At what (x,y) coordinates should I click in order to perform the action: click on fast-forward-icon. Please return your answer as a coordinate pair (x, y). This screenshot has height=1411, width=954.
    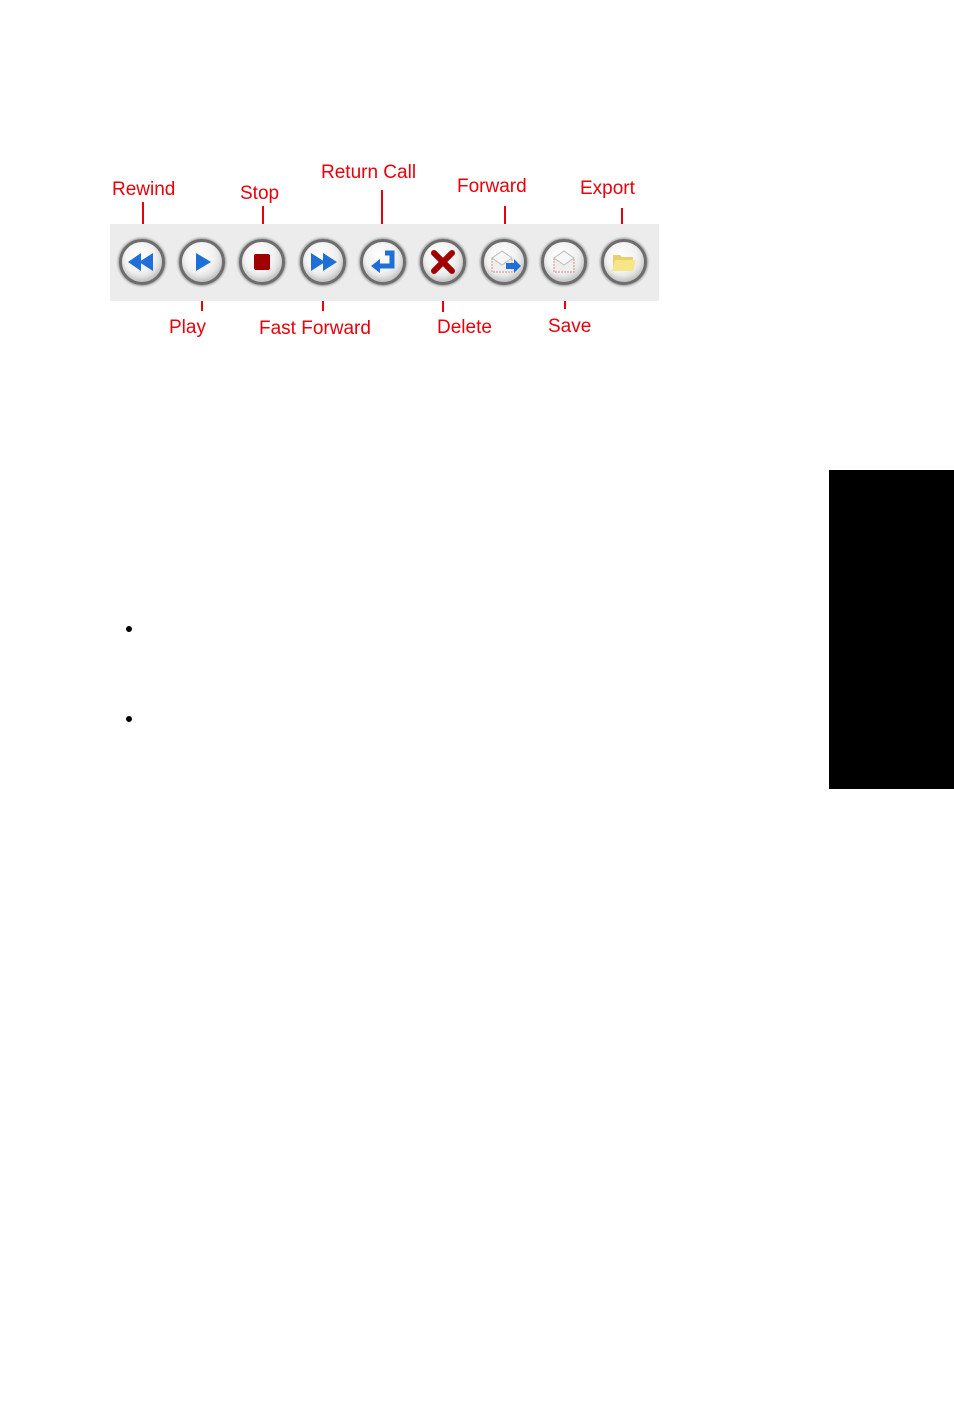
    Looking at the image, I should click on (324, 262).